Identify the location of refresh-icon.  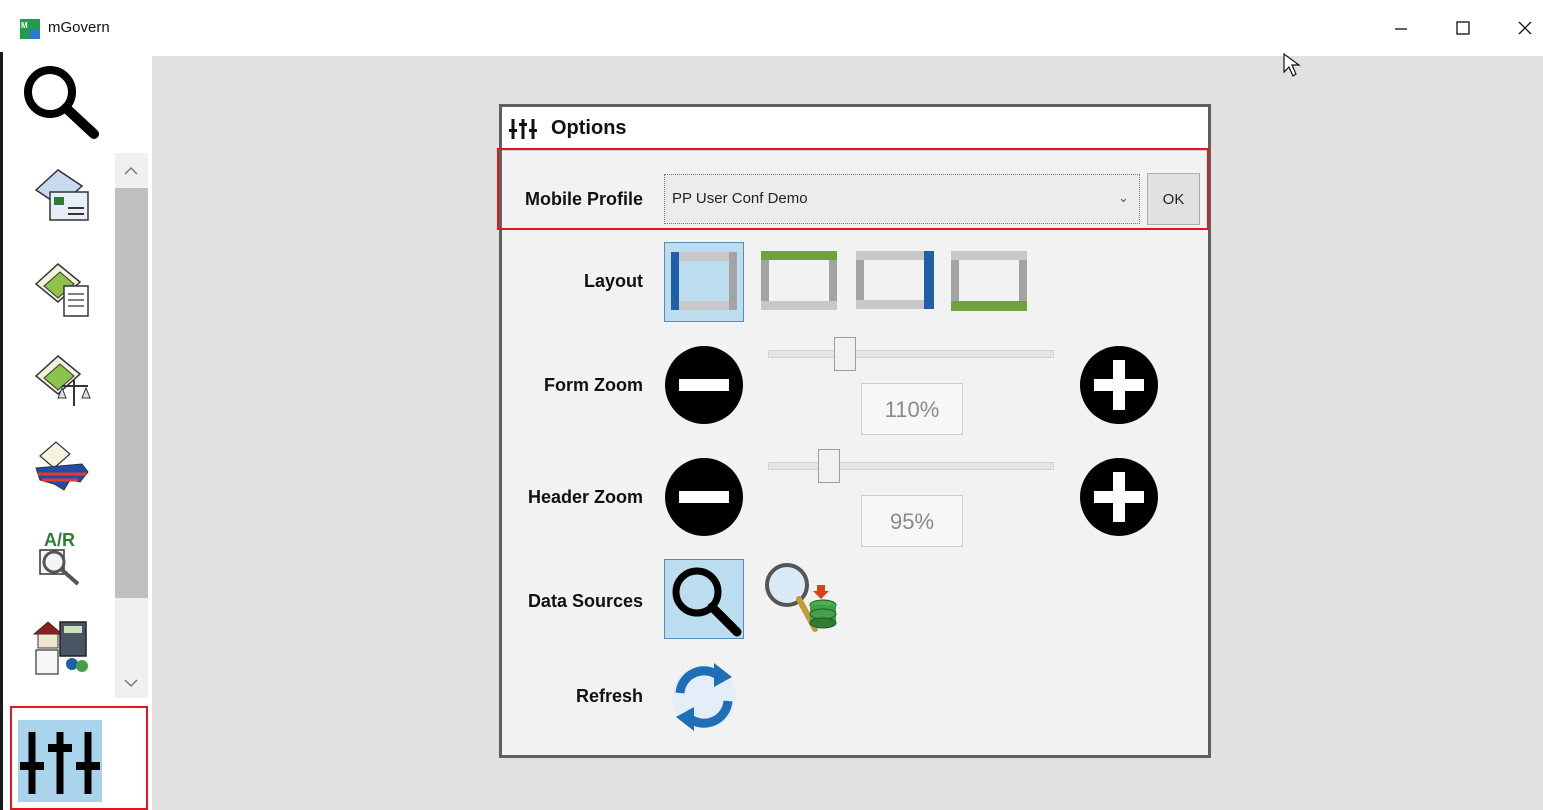
(704, 697).